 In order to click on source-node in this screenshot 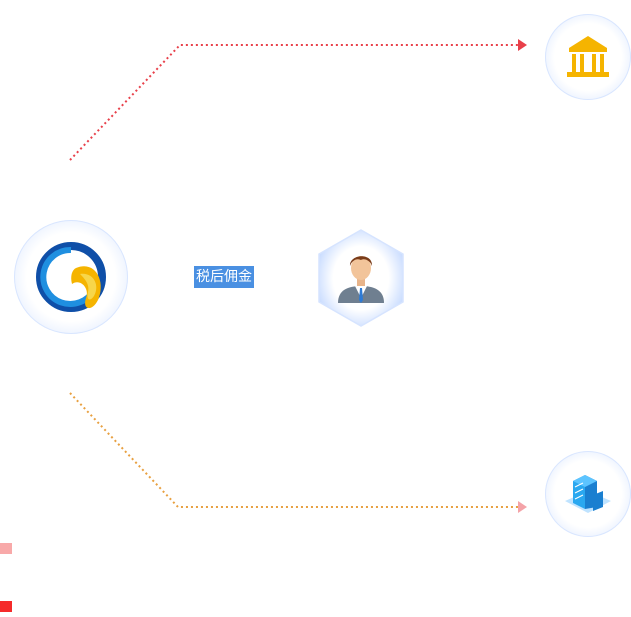, I will do `click(71, 277)`.